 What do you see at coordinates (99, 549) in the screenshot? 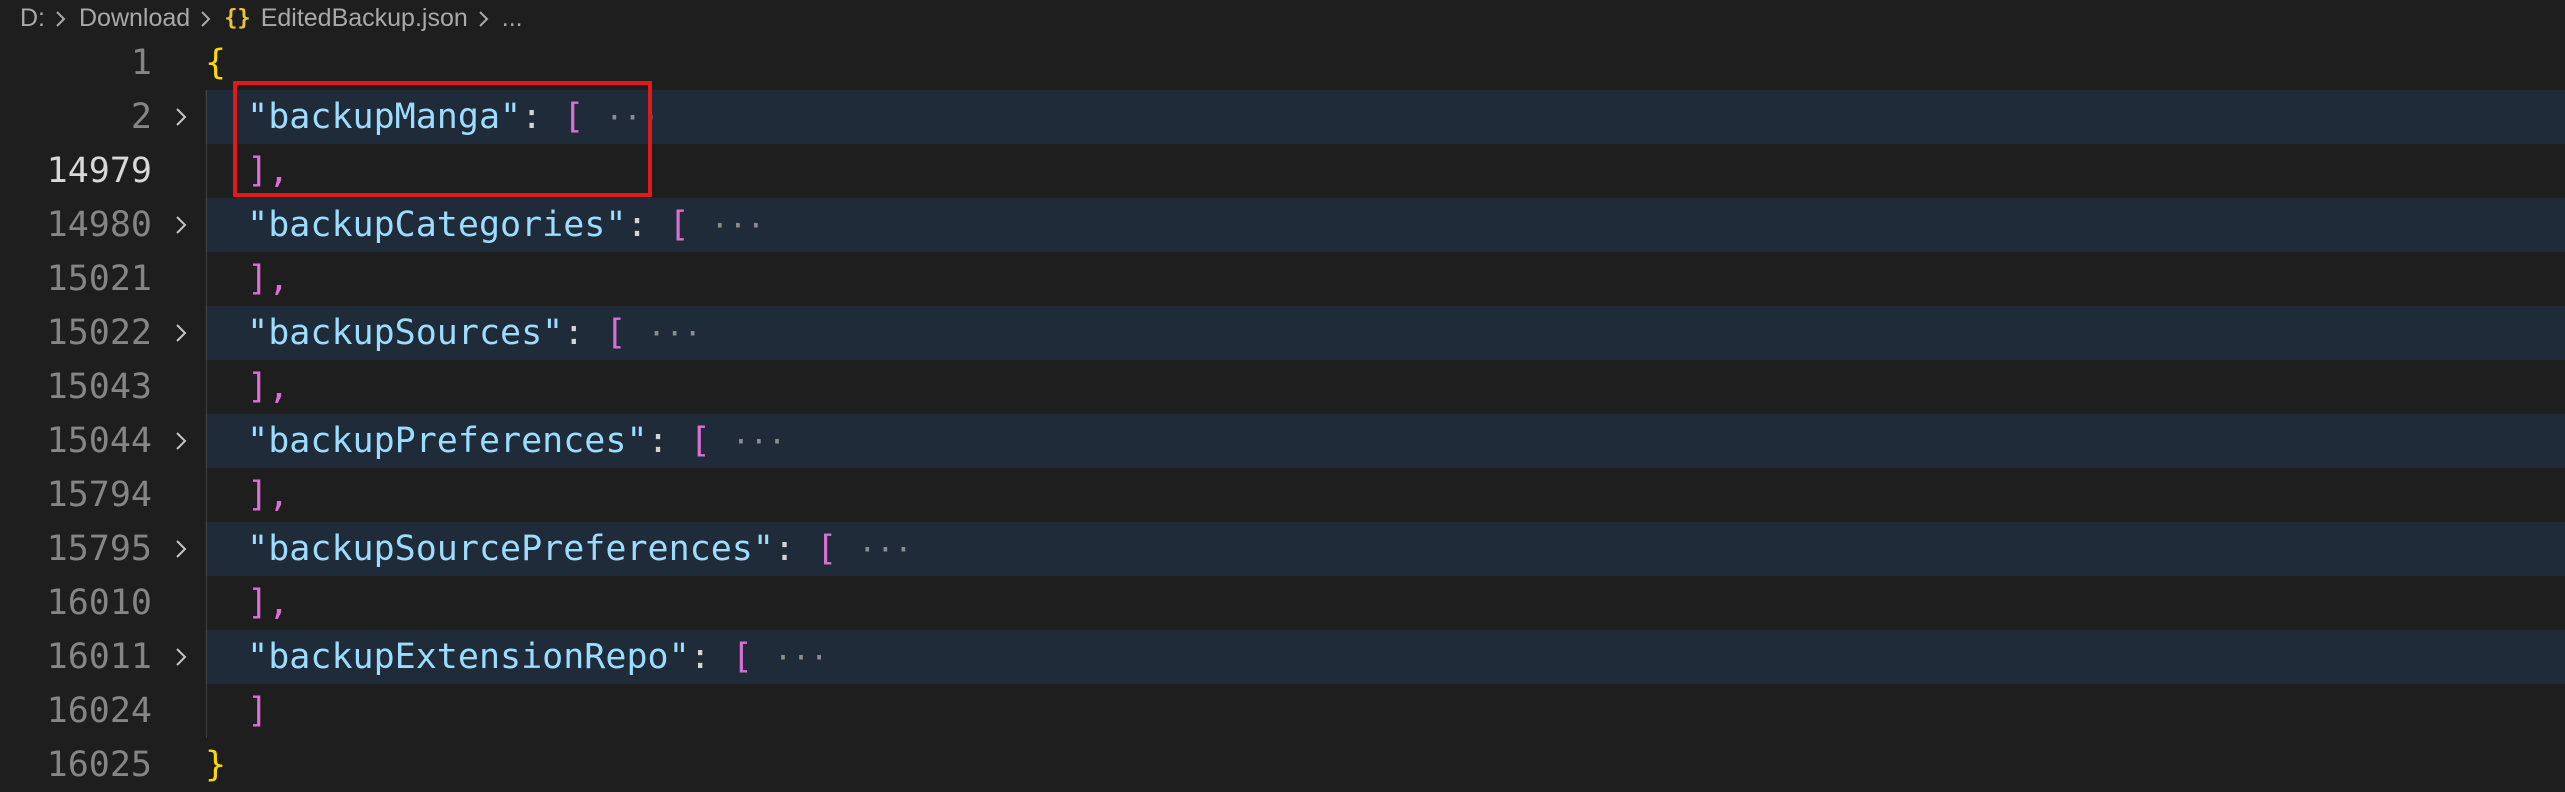
I see `line-number: 15795` at bounding box center [99, 549].